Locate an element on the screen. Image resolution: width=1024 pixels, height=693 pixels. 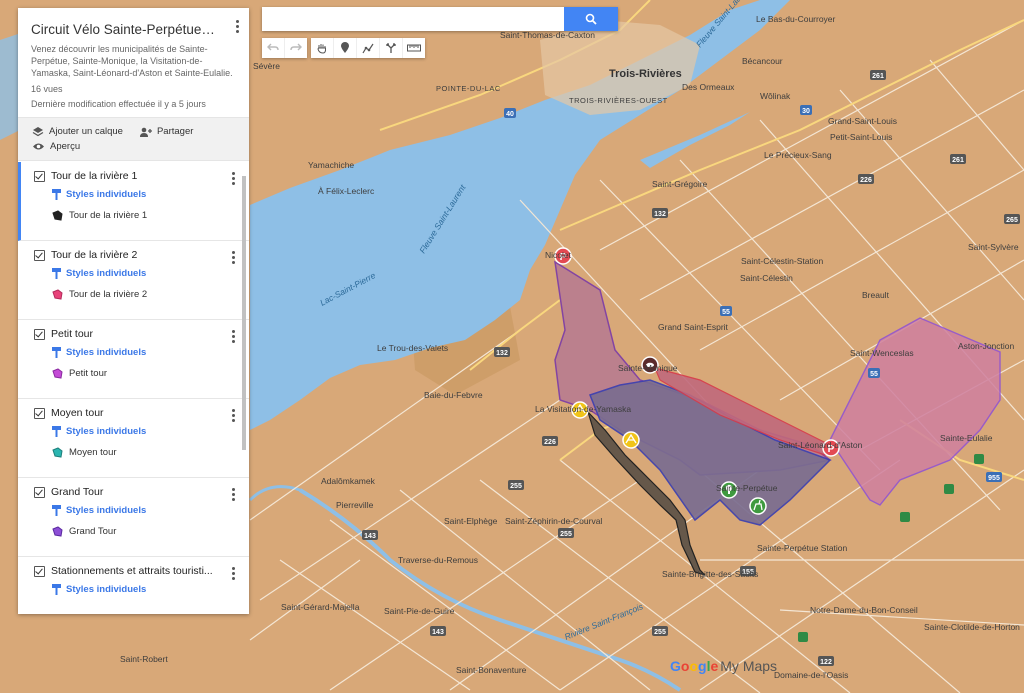
layer-name: Tour de la rivière 1 is located at coordinates (94, 176).